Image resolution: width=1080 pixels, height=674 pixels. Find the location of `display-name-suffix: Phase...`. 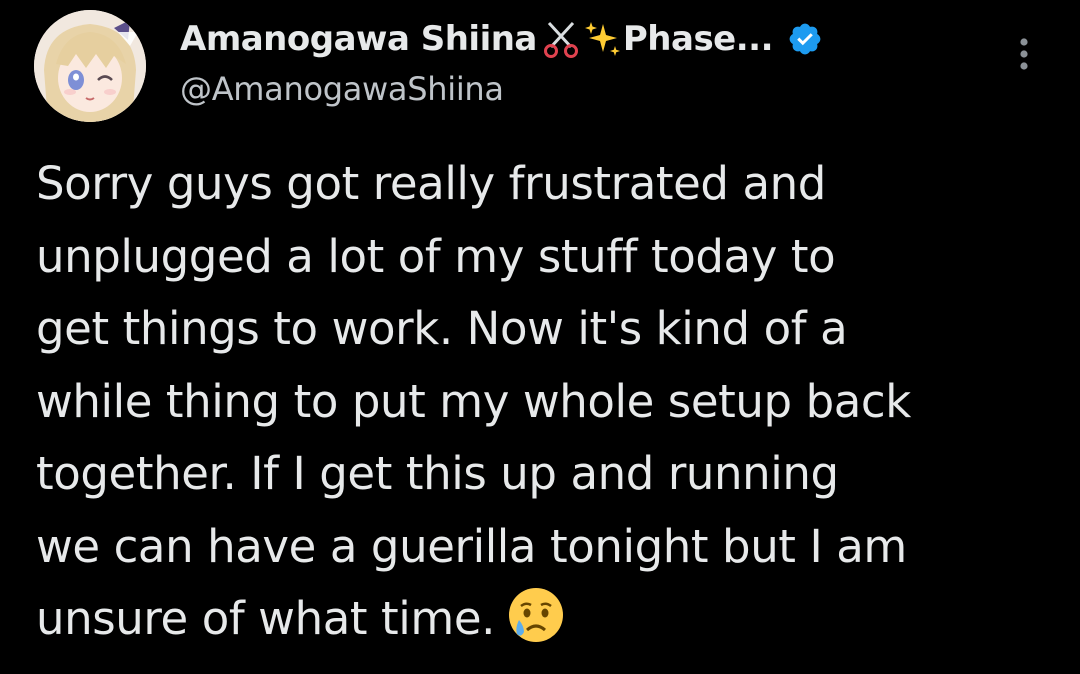

display-name-suffix: Phase... is located at coordinates (698, 39).